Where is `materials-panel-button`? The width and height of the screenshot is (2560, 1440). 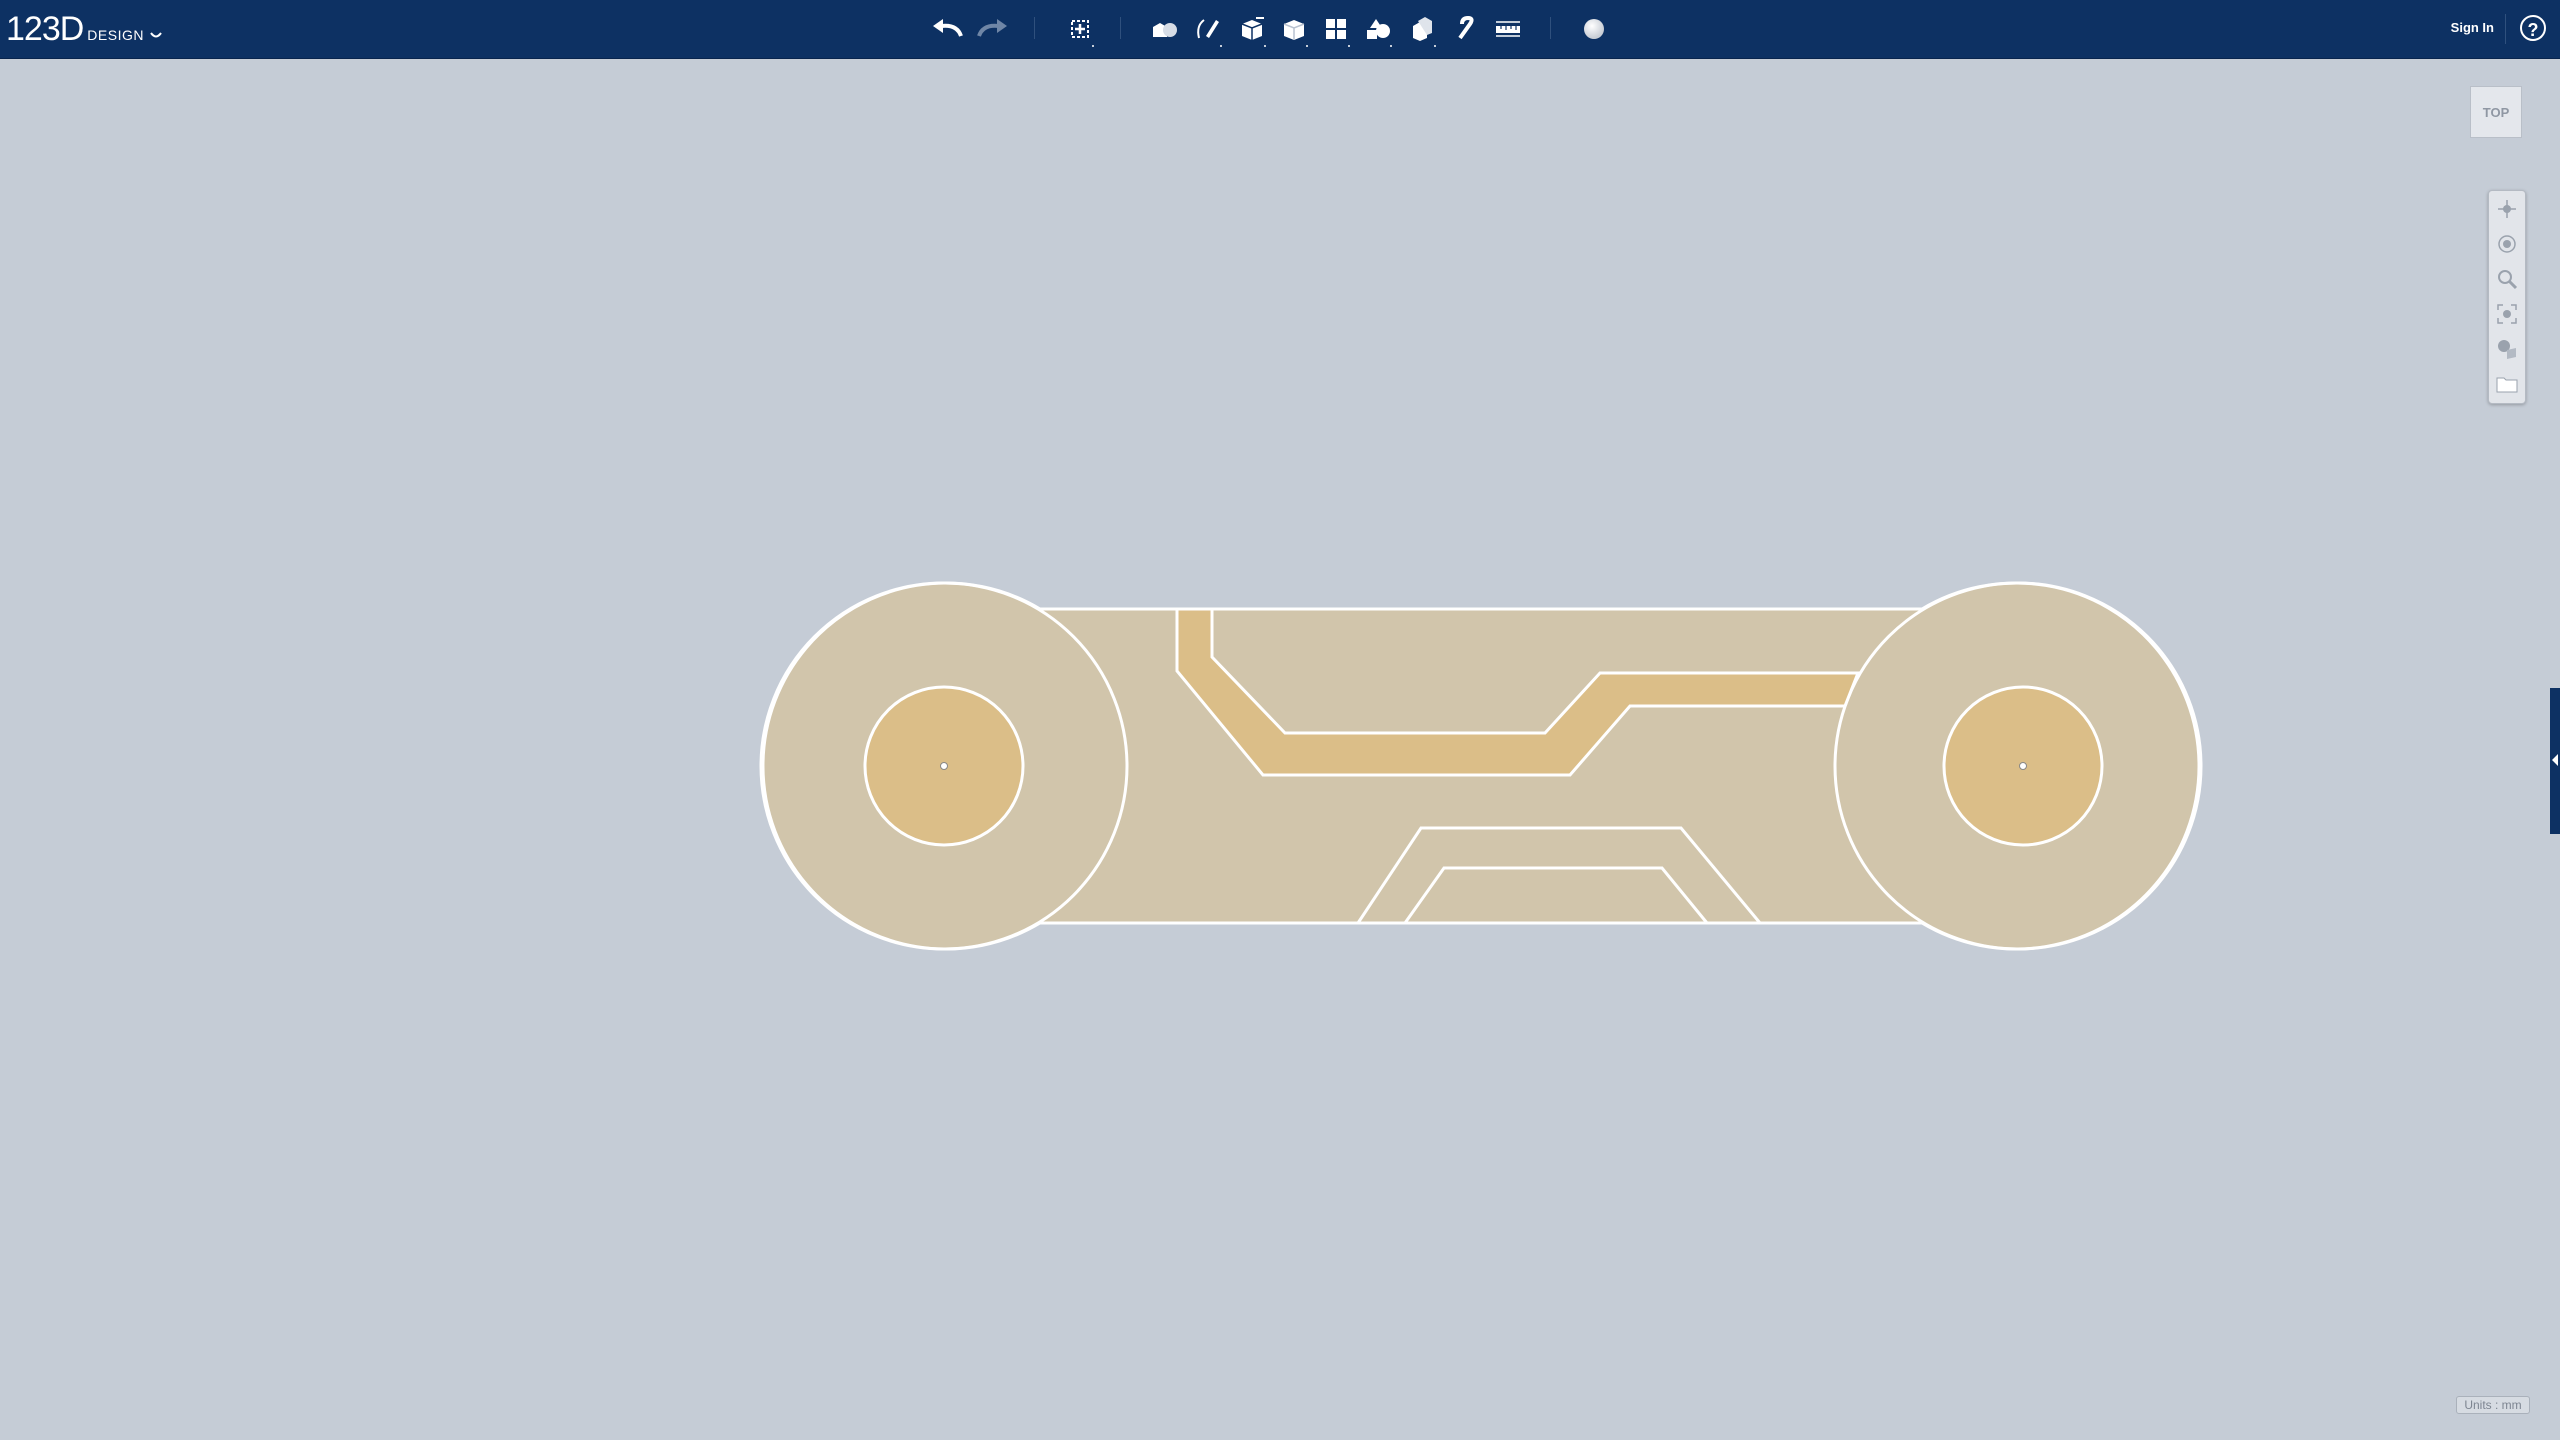 materials-panel-button is located at coordinates (2507, 383).